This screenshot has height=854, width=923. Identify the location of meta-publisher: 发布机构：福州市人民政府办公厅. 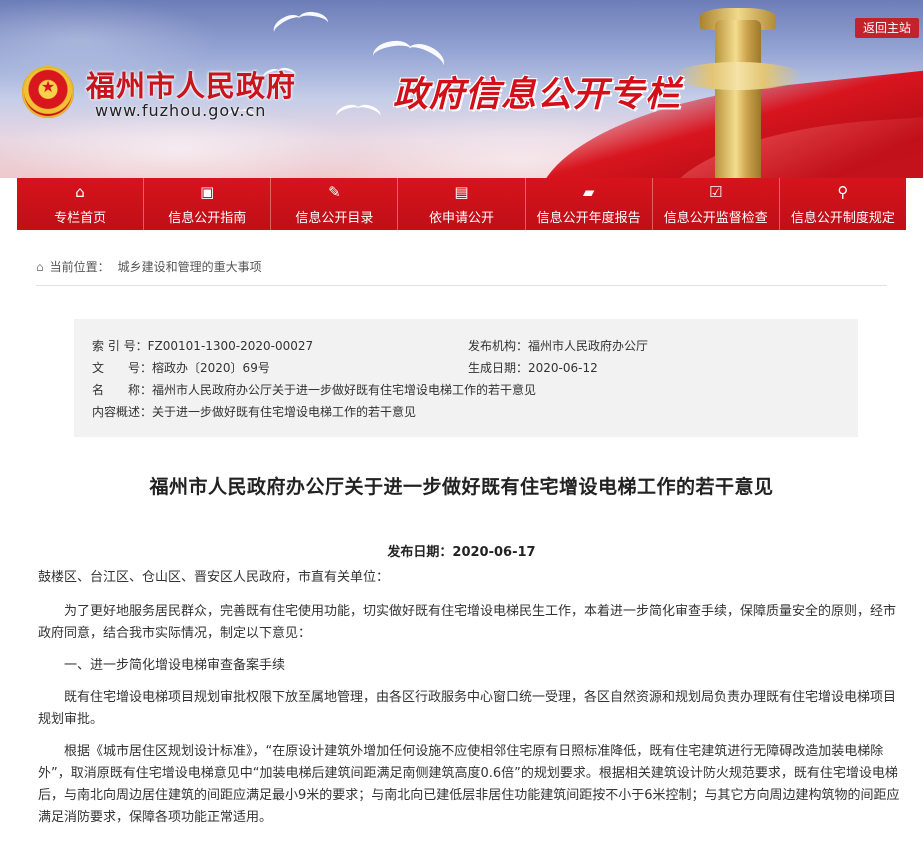
(558, 346).